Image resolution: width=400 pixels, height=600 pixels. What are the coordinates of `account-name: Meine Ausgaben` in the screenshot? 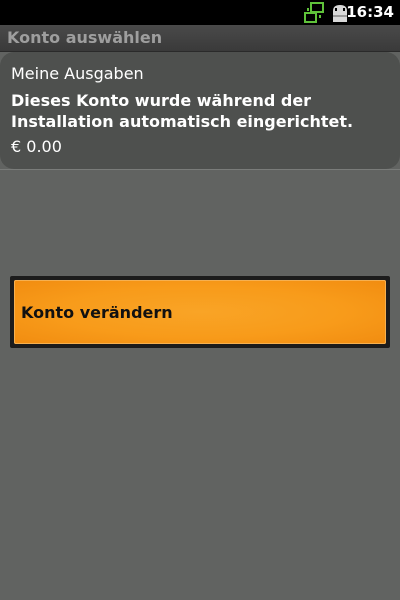 It's located at (77, 73).